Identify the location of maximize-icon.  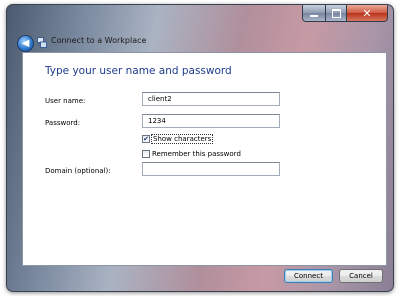
(336, 13).